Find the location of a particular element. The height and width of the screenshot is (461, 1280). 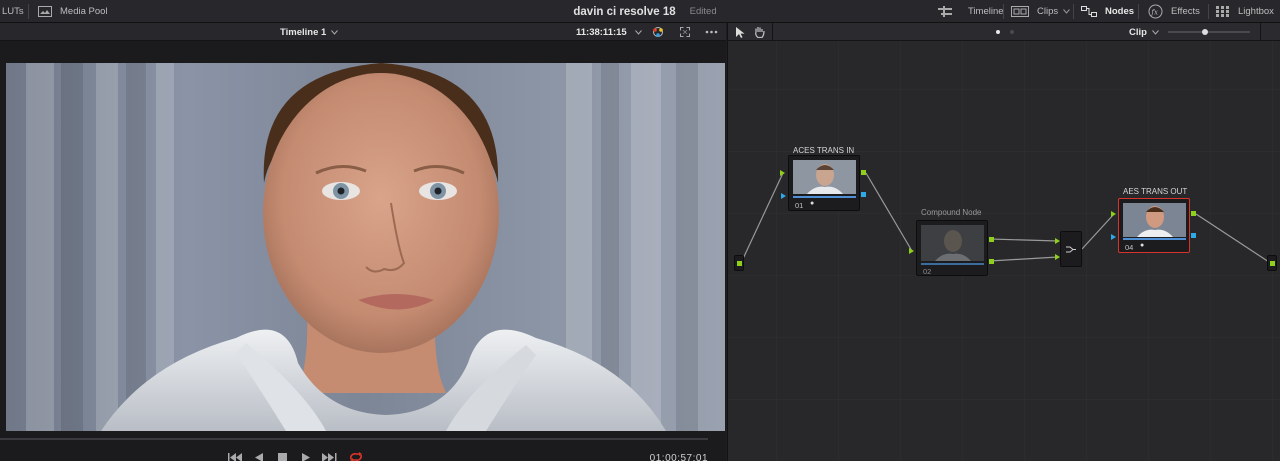

node-number: 04 is located at coordinates (1129, 247).